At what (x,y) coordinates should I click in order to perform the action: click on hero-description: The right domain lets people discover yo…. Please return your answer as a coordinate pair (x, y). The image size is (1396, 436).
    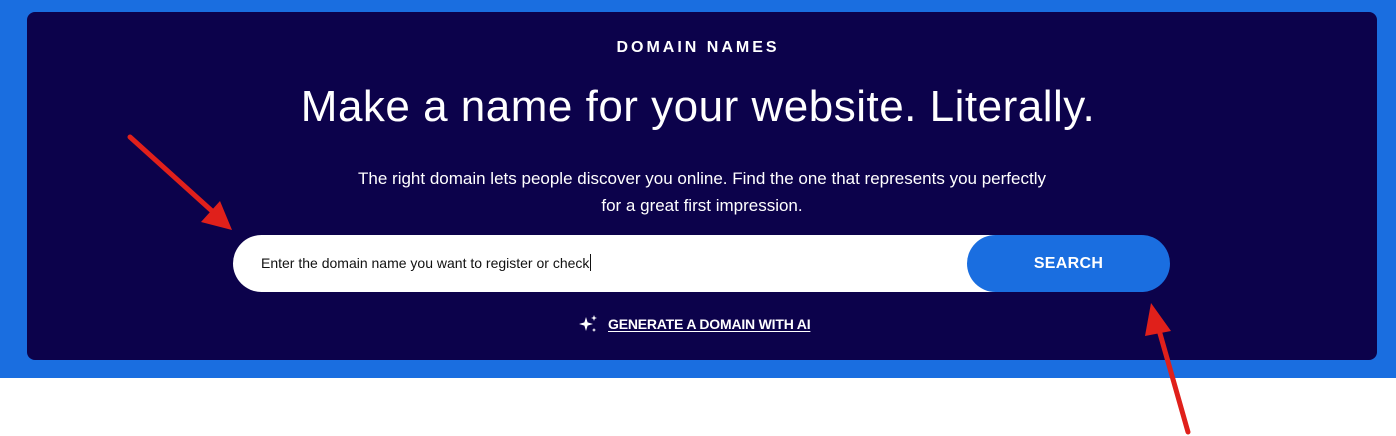
    Looking at the image, I should click on (702, 192).